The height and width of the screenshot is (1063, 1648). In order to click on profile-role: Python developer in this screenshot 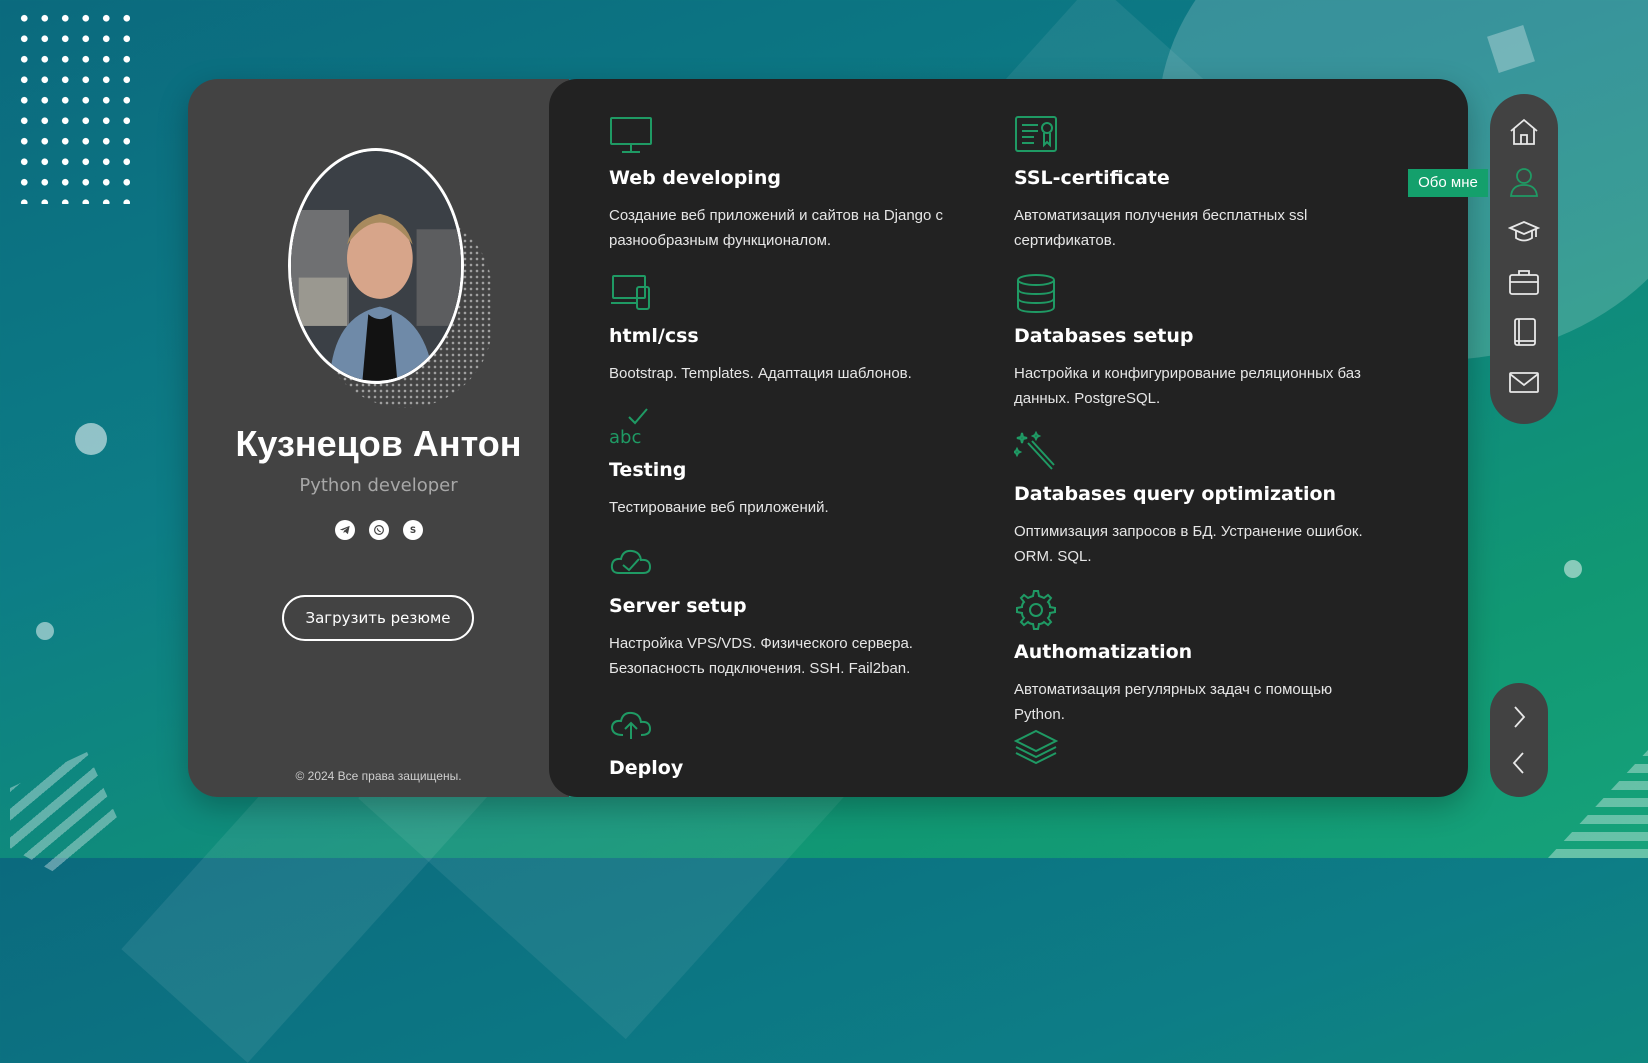, I will do `click(378, 485)`.